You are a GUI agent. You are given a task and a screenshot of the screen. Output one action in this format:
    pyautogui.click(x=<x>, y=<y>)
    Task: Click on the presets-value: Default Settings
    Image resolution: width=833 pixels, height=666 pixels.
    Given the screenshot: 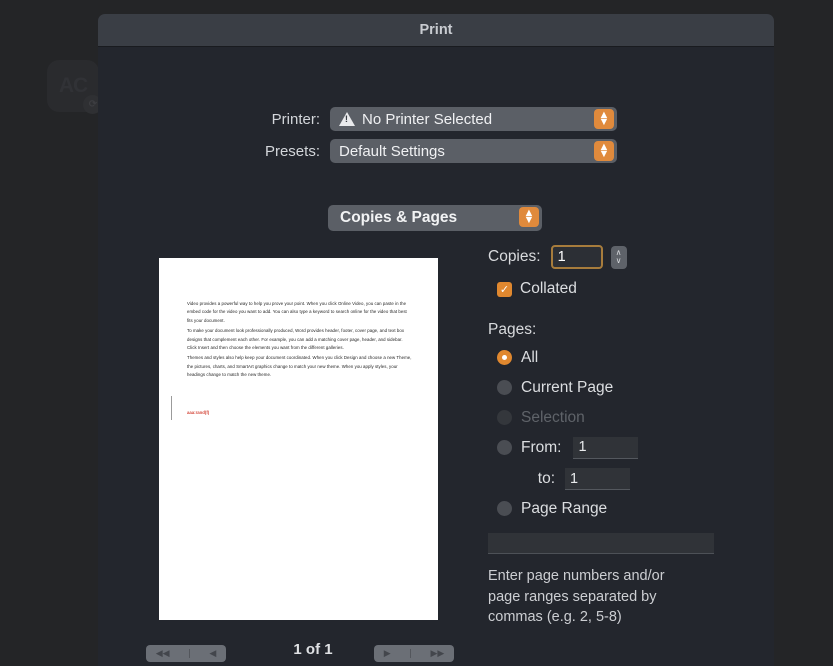 What is the action you would take?
    pyautogui.click(x=392, y=151)
    